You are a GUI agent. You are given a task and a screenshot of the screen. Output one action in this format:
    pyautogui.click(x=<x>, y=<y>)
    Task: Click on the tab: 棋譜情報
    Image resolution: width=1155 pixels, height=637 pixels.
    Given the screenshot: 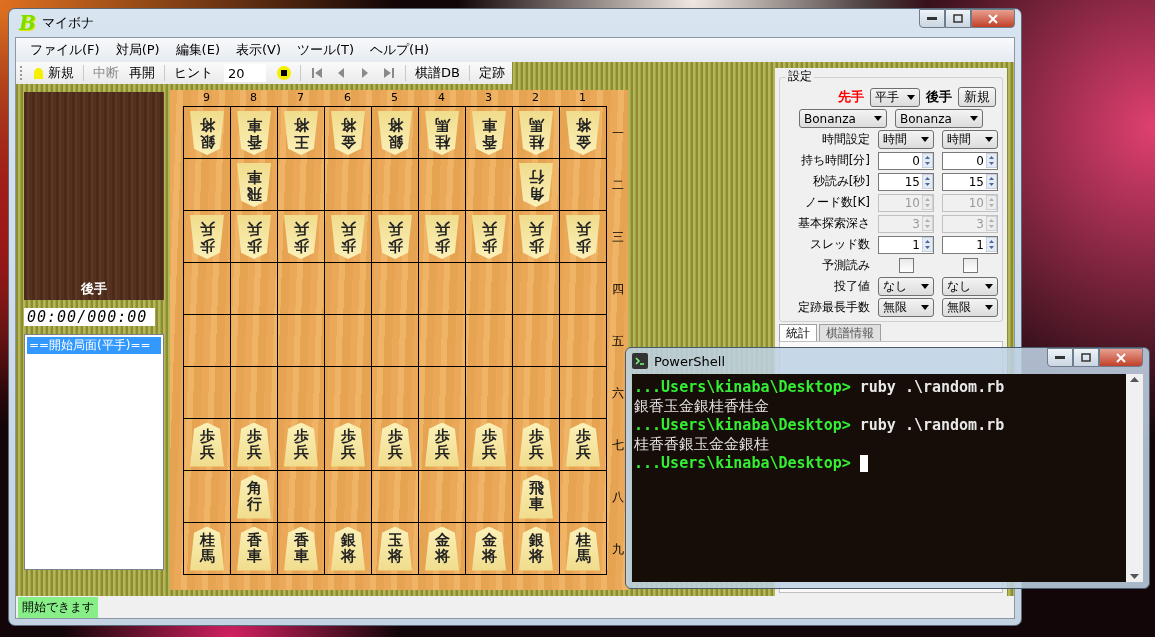 What is the action you would take?
    pyautogui.click(x=850, y=332)
    